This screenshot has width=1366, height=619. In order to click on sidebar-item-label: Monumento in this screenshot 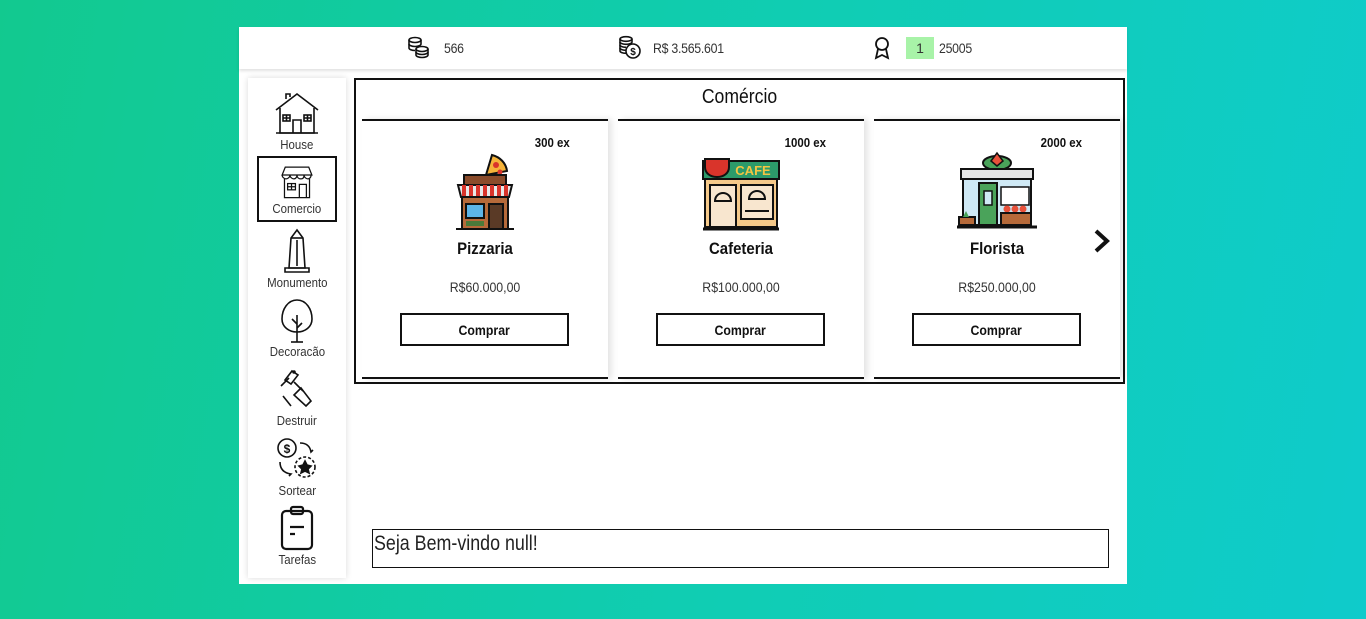, I will do `click(297, 282)`.